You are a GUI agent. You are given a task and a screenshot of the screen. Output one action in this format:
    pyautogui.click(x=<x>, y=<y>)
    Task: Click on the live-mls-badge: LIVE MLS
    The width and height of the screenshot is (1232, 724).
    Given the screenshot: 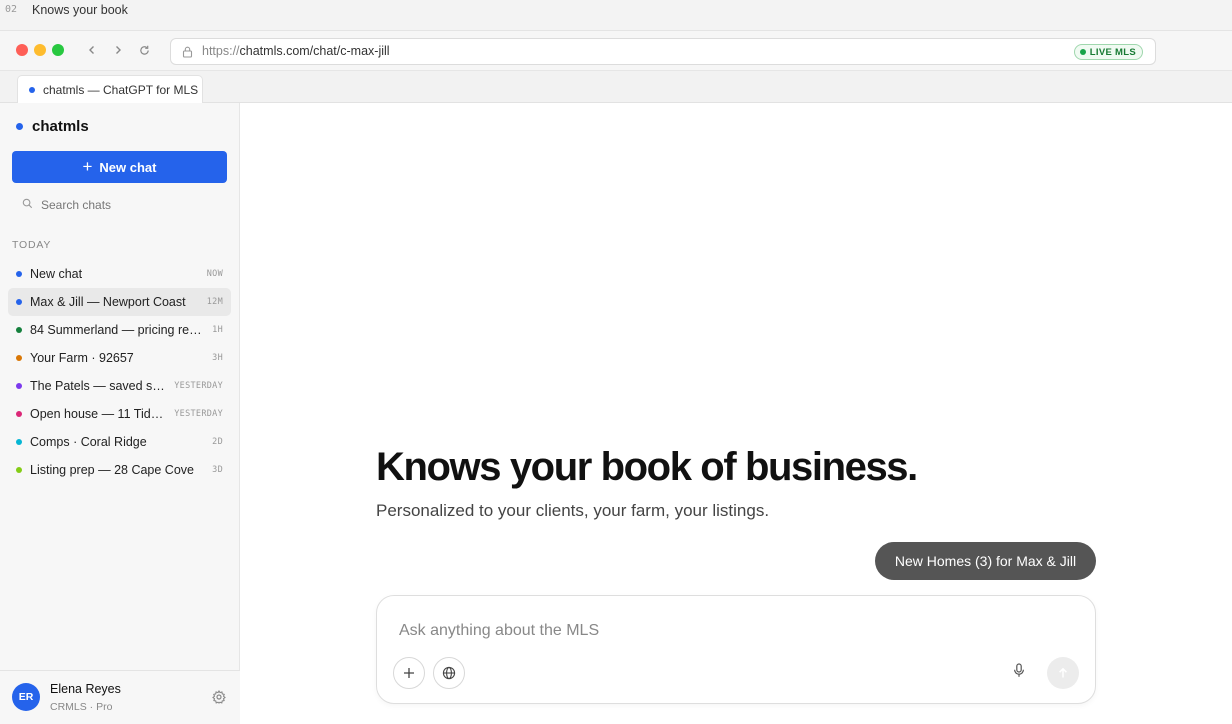 What is the action you would take?
    pyautogui.click(x=1108, y=52)
    